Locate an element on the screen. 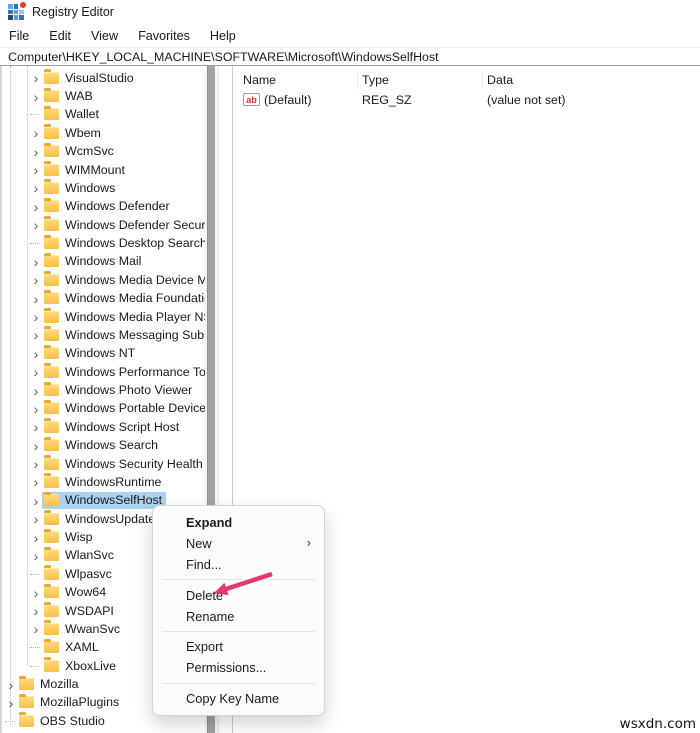  tree-item-body: XAML is located at coordinates (72, 647).